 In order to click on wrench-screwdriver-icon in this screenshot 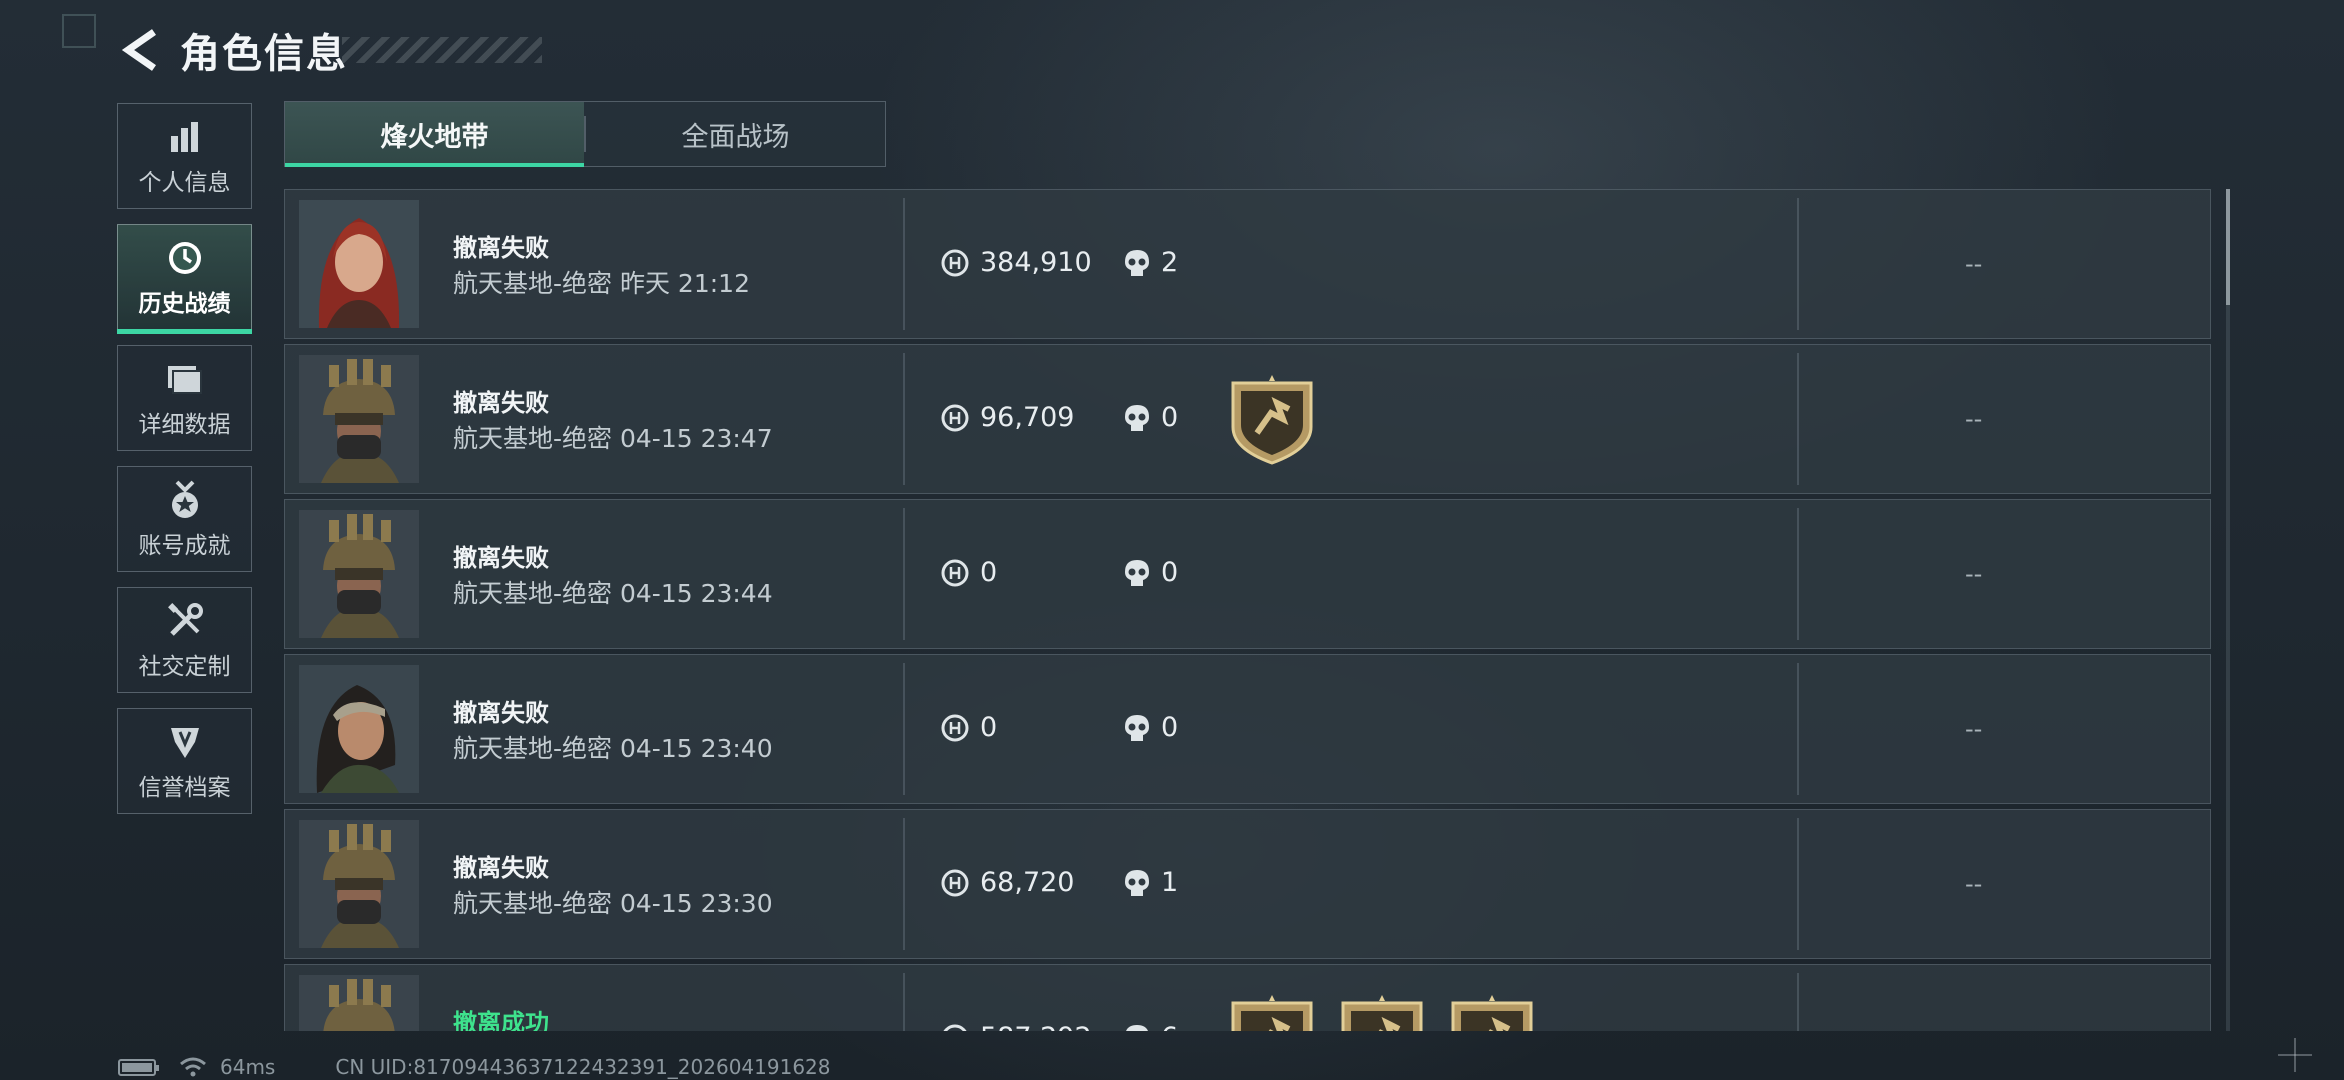, I will do `click(185, 621)`.